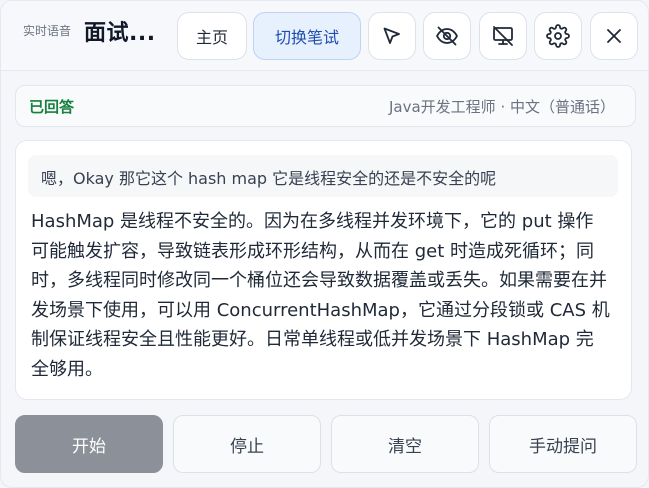  Describe the element at coordinates (212, 36) in the screenshot. I see `home-button: 主页` at that location.